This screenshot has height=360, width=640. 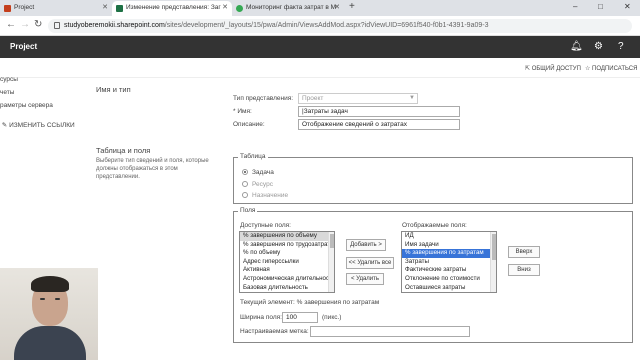 I want to click on ribbon-bar: ⇱ ОБЩИЙ ДОСТУП ☆ ПОДПИСАТЬСЯ, so click(x=320, y=68).